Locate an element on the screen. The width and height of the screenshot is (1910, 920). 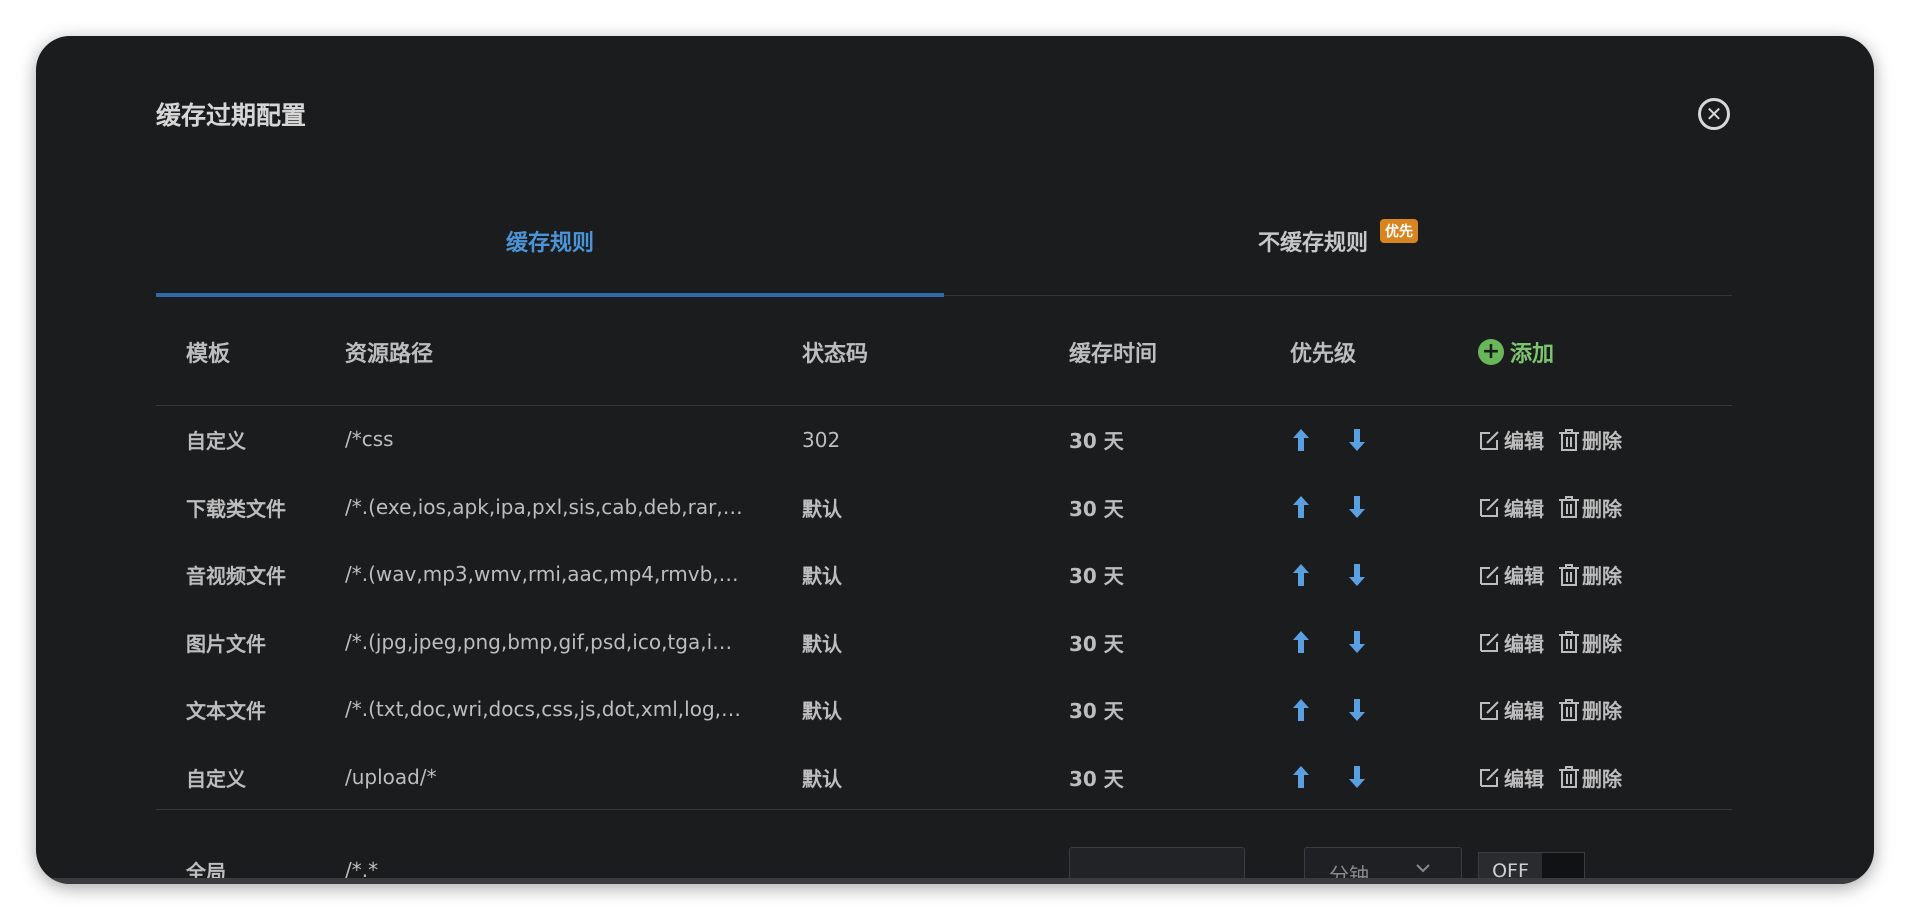
plus-circle-icon: + is located at coordinates (1491, 352).